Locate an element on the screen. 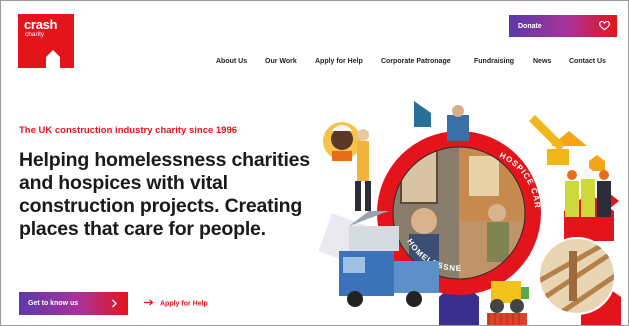 The image size is (629, 326). get-to-know-us-button: Get to know us is located at coordinates (73, 303).